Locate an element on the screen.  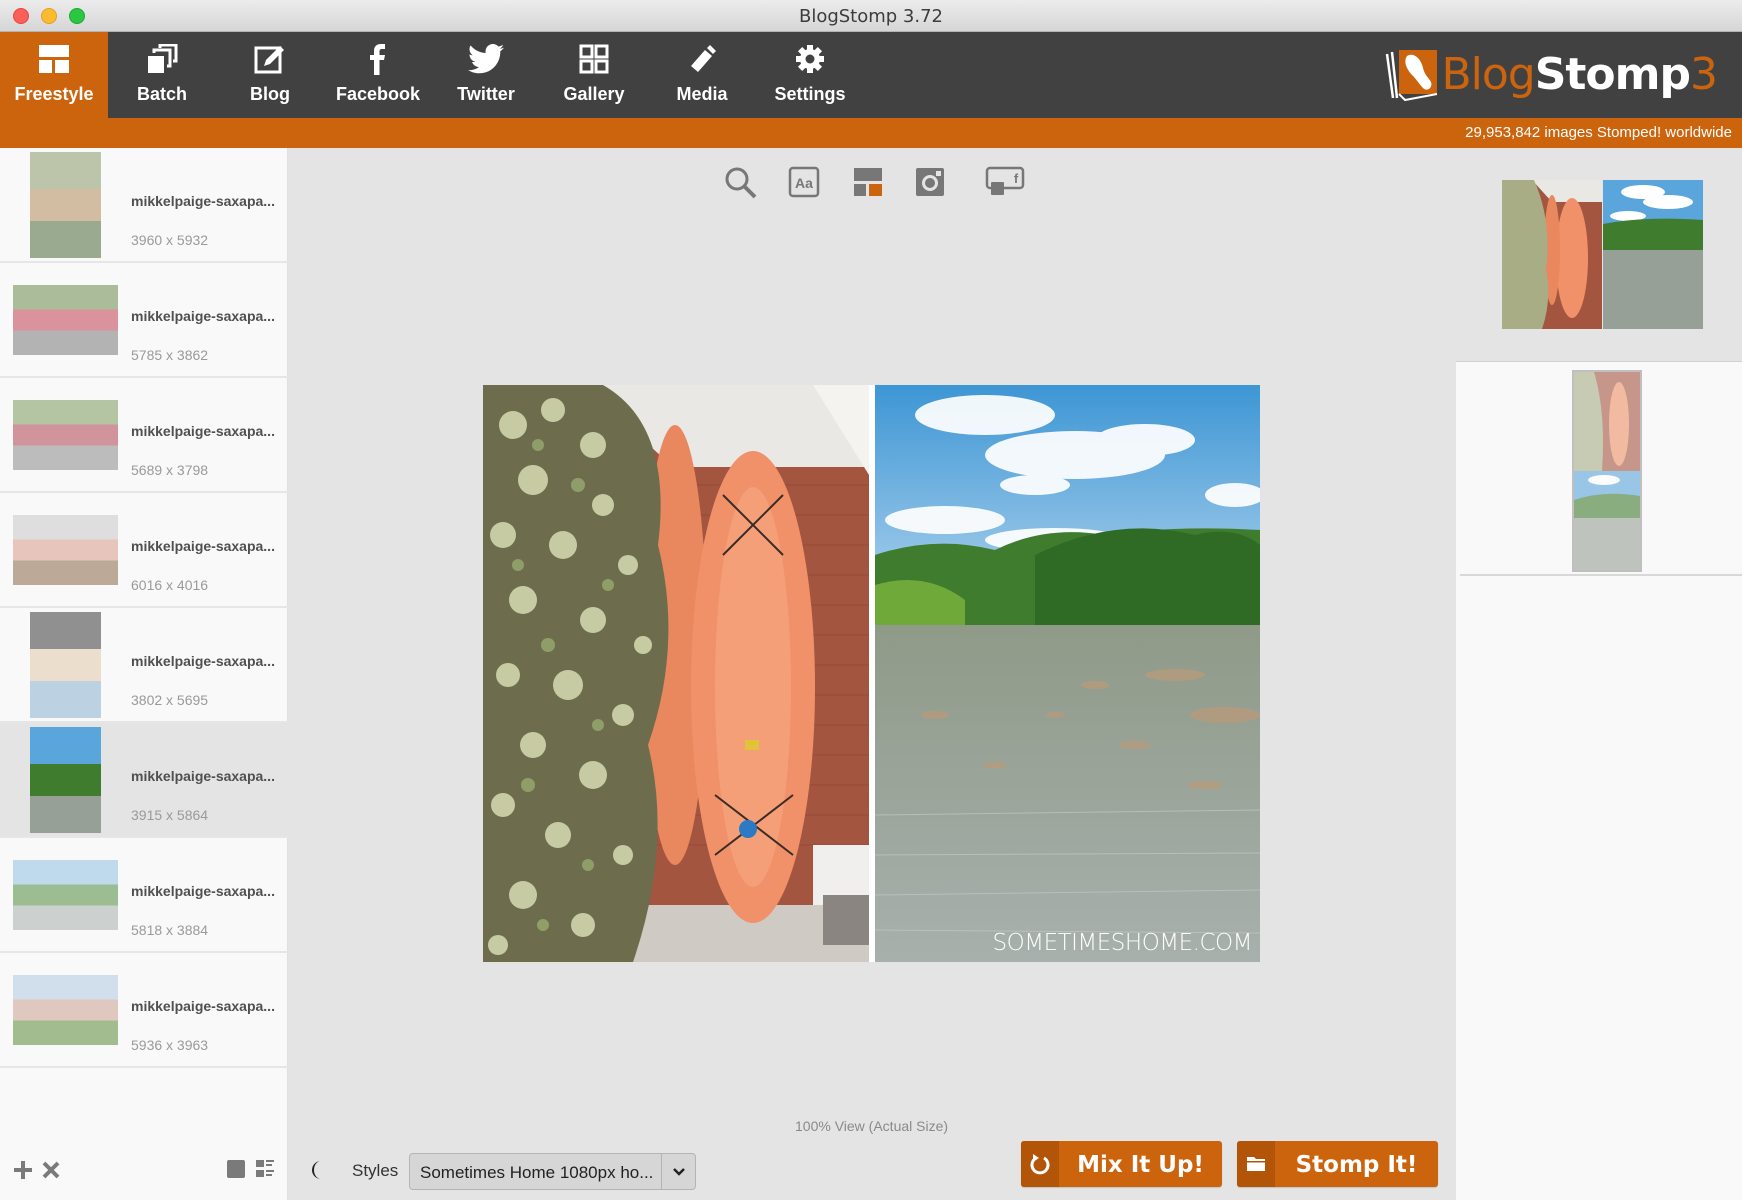
add-image-button is located at coordinates (23, 1171).